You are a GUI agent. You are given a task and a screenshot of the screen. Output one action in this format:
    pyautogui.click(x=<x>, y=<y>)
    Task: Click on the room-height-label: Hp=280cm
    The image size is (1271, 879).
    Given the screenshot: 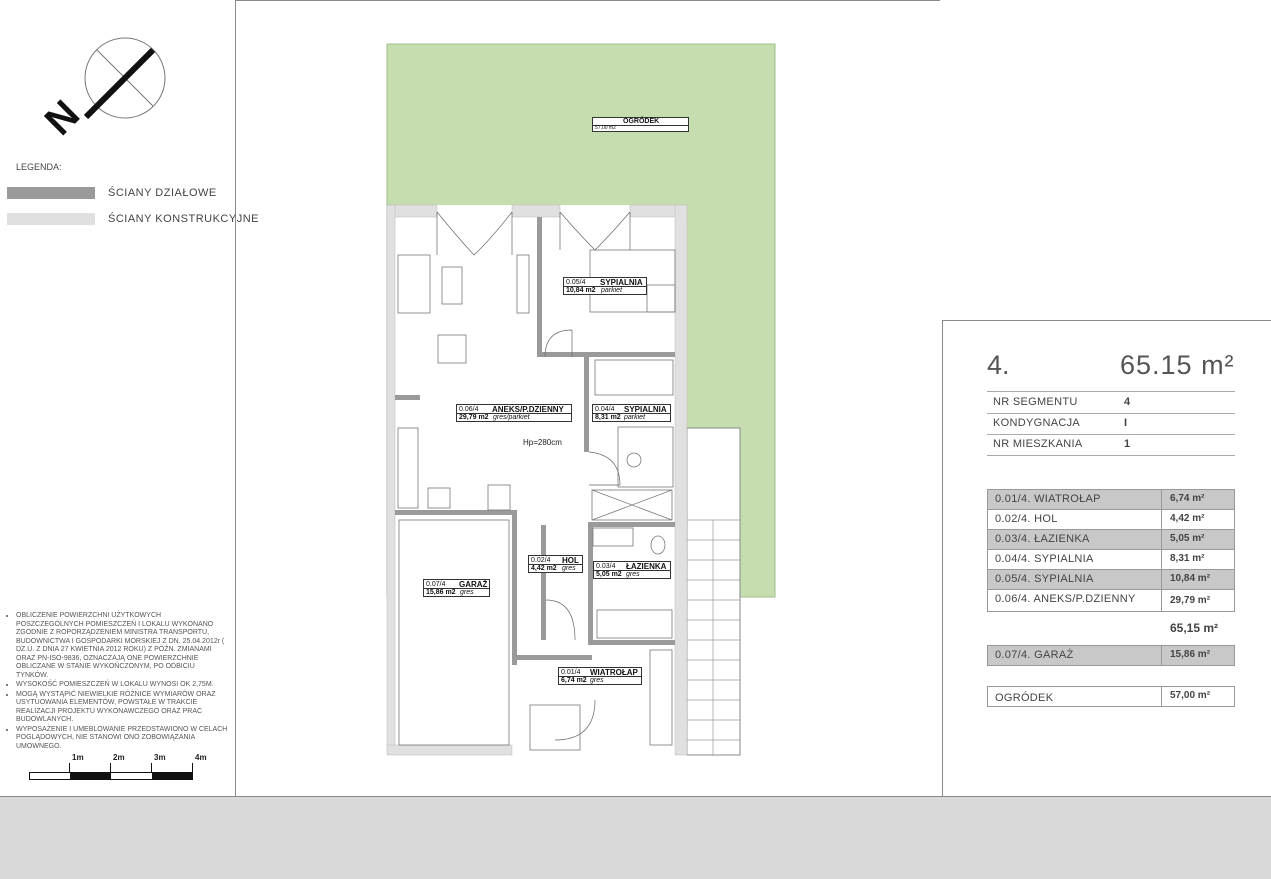 What is the action you would take?
    pyautogui.click(x=542, y=442)
    